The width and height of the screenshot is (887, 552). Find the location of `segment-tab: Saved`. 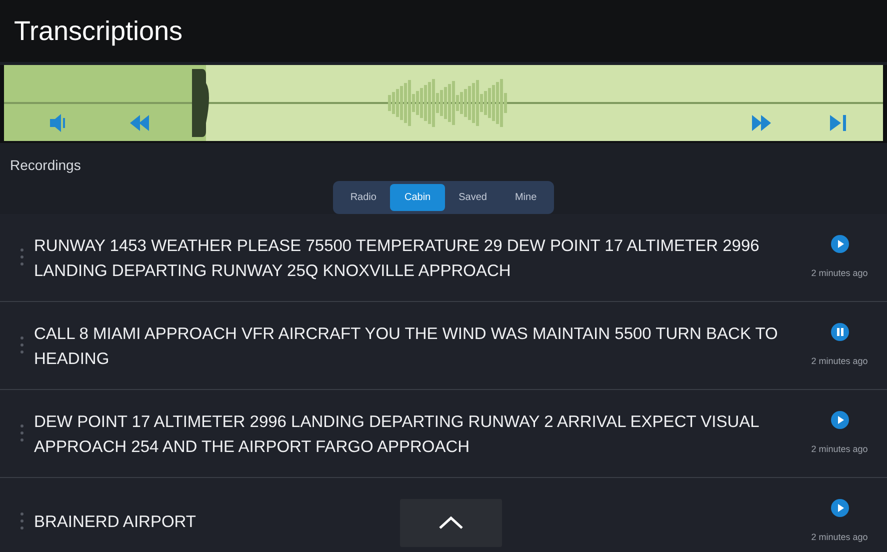

segment-tab: Saved is located at coordinates (472, 197).